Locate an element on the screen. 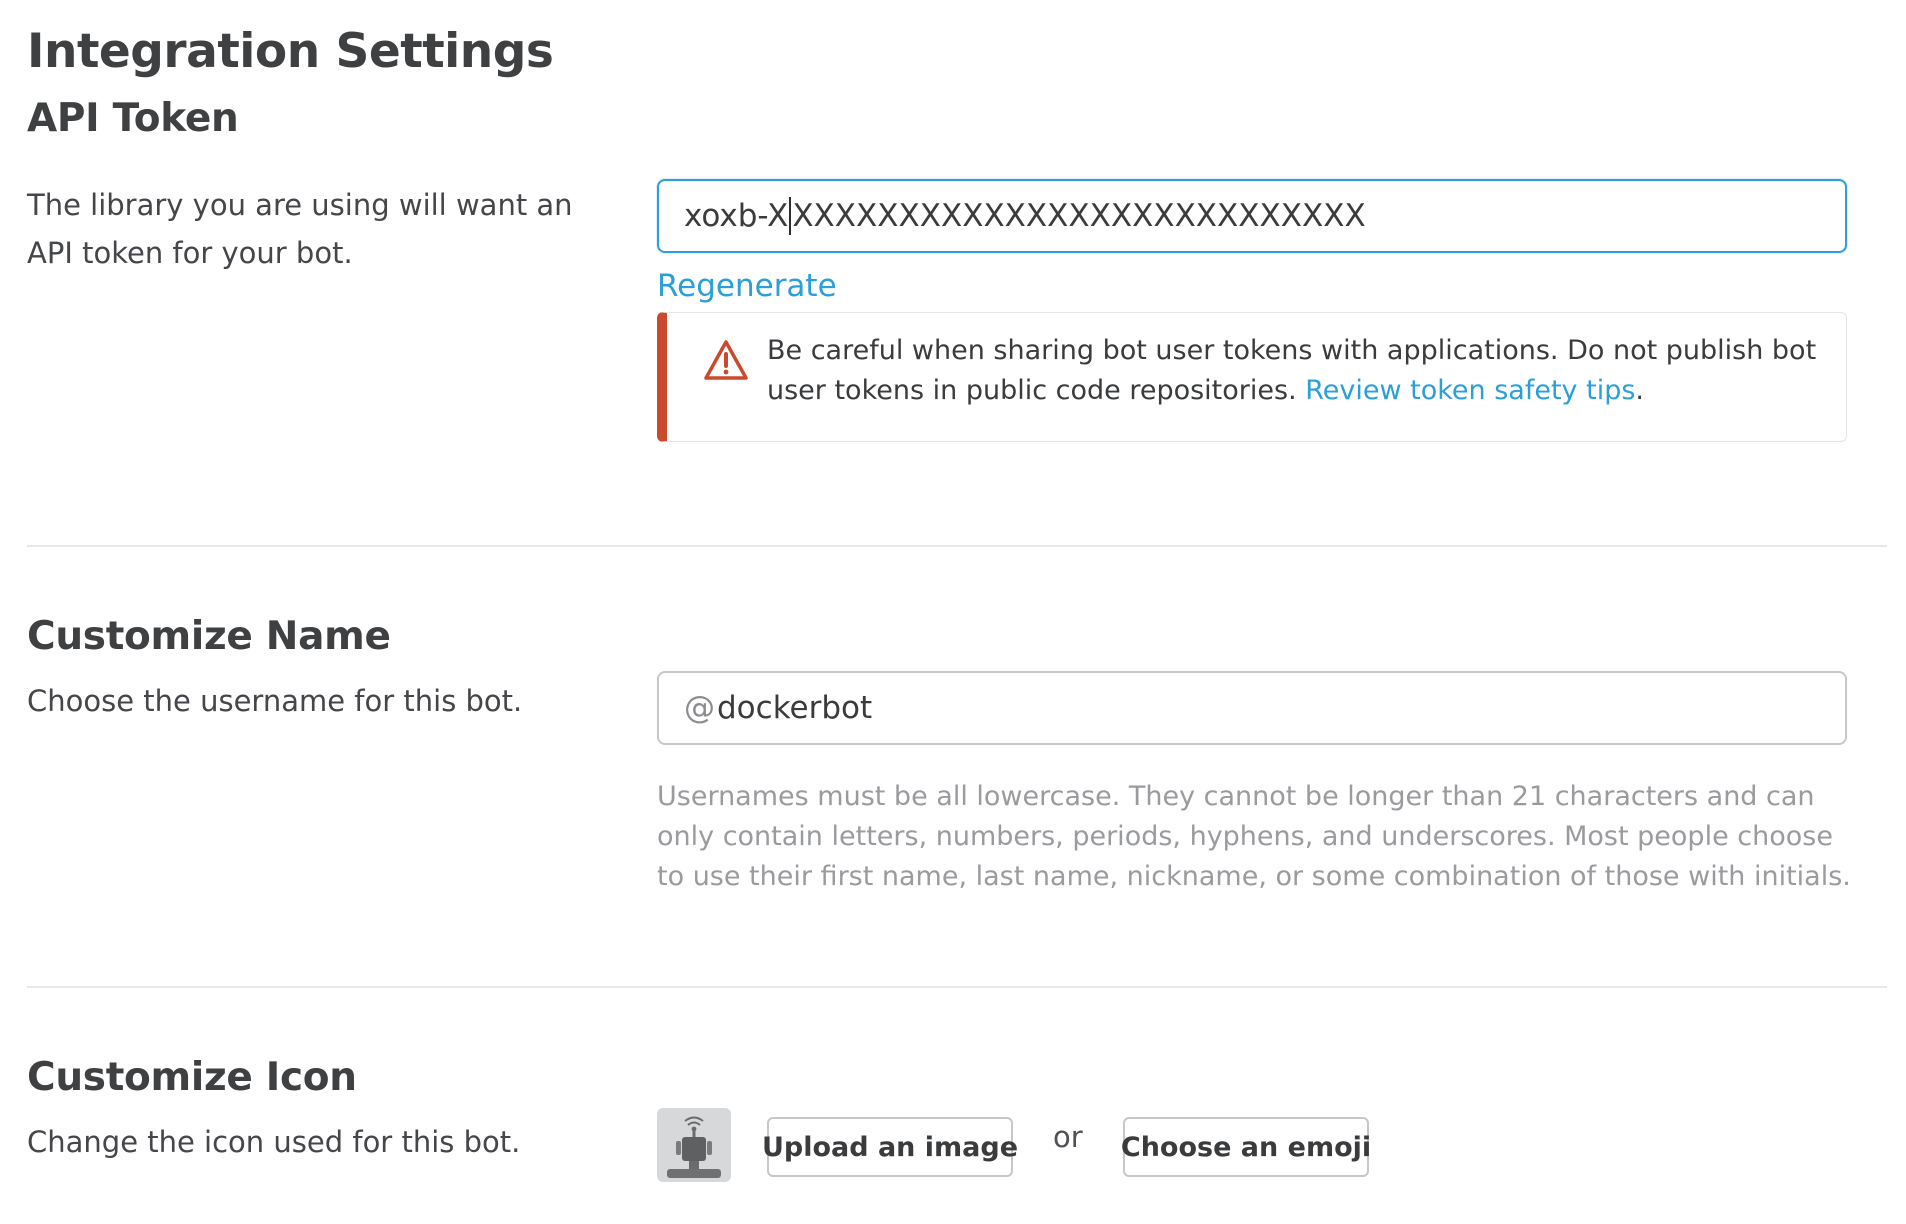 The width and height of the screenshot is (1906, 1224). or-separator: or is located at coordinates (1068, 1137).